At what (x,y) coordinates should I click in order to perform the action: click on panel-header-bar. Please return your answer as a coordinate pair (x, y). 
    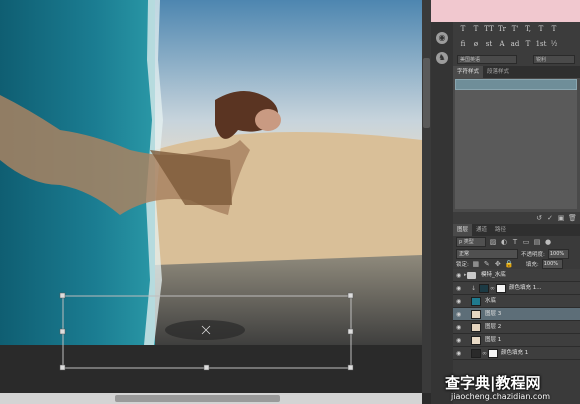
    Looking at the image, I should click on (505, 11).